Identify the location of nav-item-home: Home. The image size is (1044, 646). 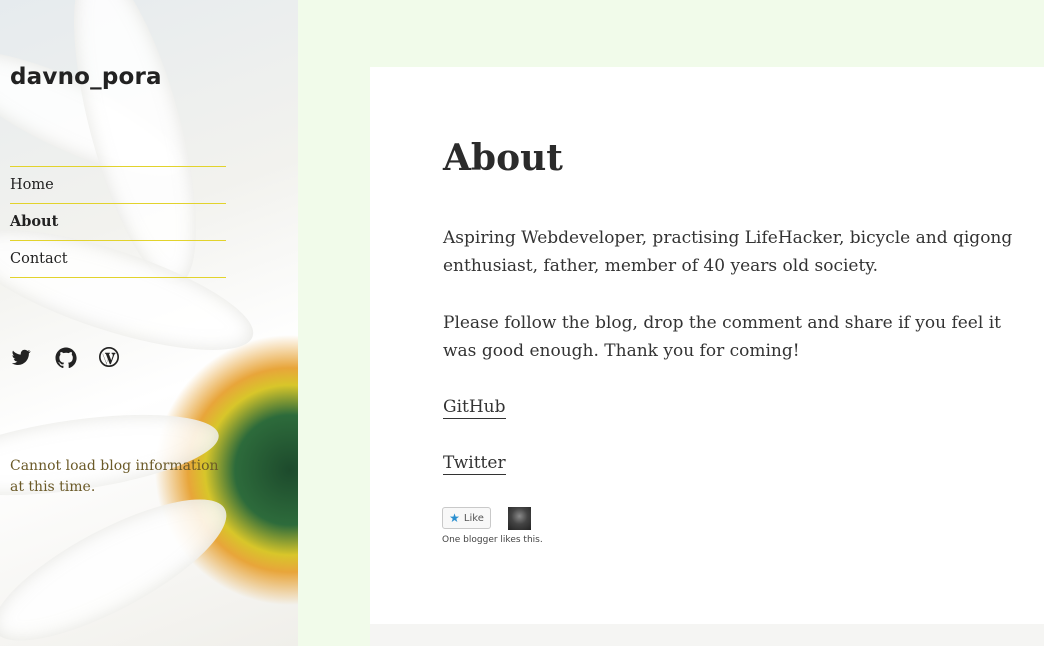
(118, 184).